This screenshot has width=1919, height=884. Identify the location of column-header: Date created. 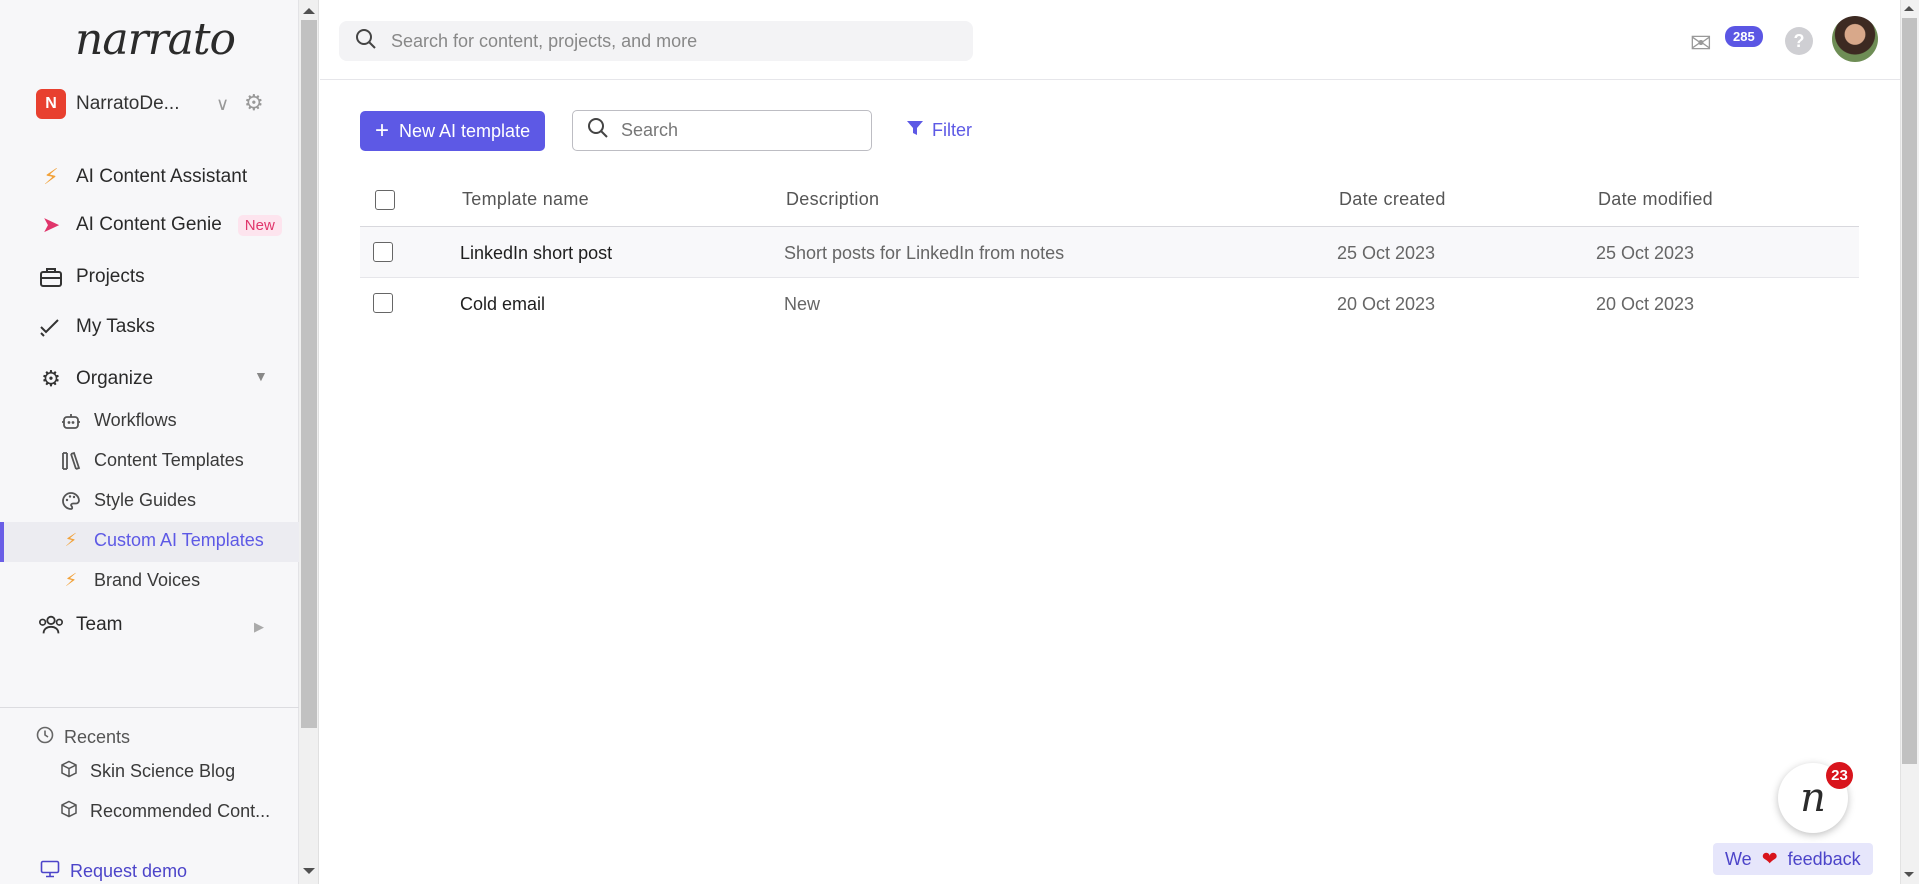
(1392, 199).